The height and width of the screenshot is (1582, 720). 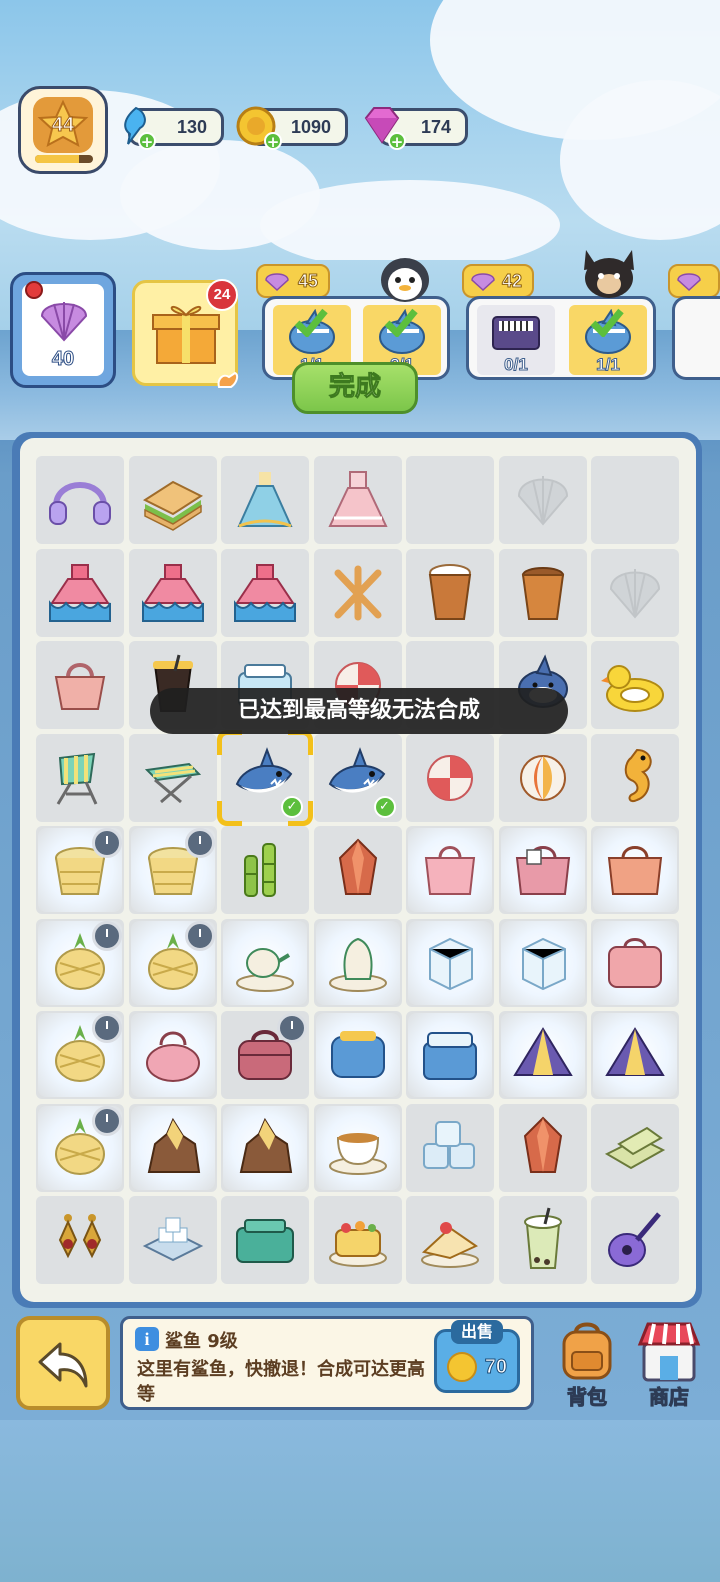 I want to click on sell-label: 出售, so click(x=477, y=1332).